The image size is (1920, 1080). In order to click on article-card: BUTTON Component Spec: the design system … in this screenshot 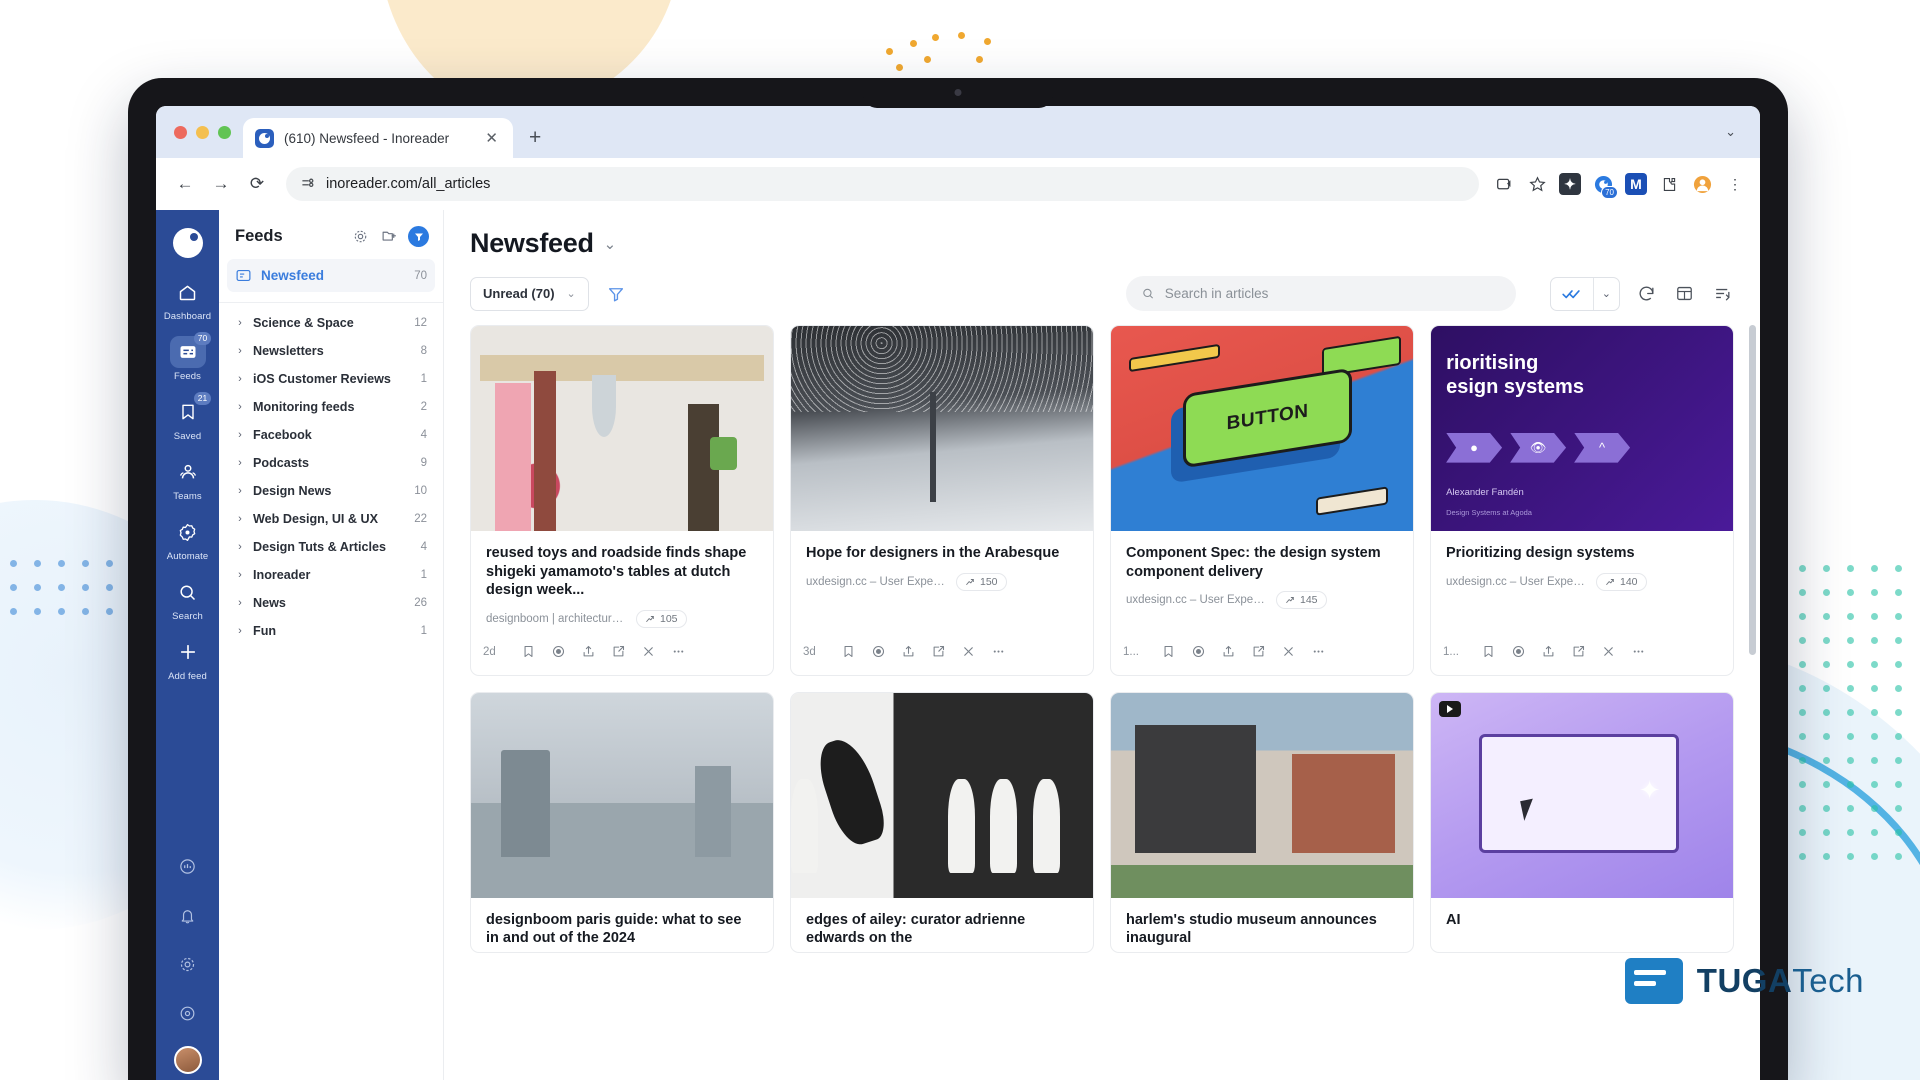, I will do `click(1262, 500)`.